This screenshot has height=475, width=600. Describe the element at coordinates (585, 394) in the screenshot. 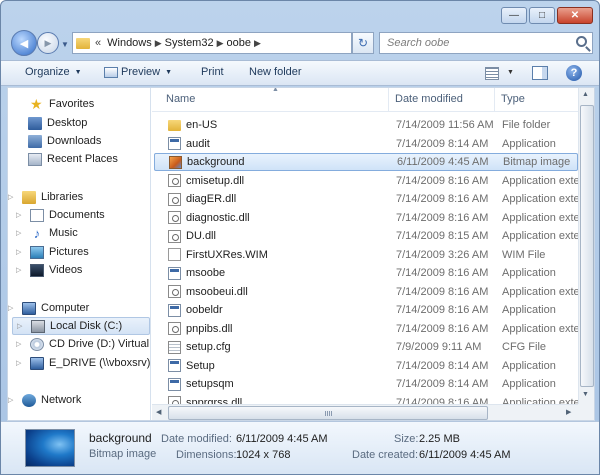

I see `scroll-down-icon: ▼` at that location.